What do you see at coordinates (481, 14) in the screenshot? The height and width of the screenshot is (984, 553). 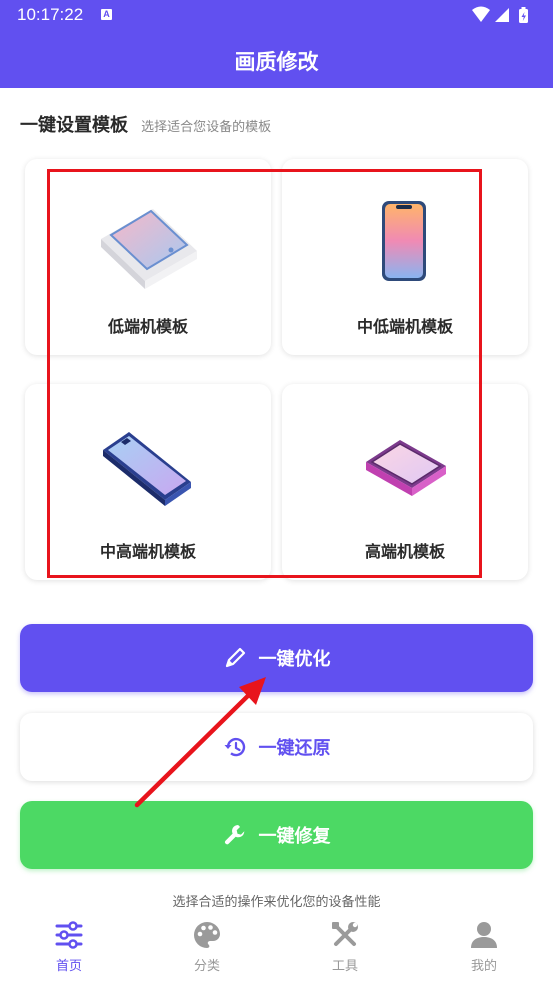 I see `wifi-icon` at bounding box center [481, 14].